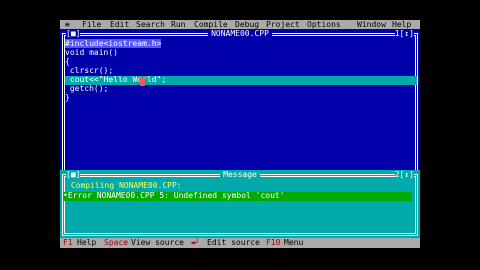 This screenshot has height=270, width=480. What do you see at coordinates (241, 53) in the screenshot?
I see `code-line: void main()` at bounding box center [241, 53].